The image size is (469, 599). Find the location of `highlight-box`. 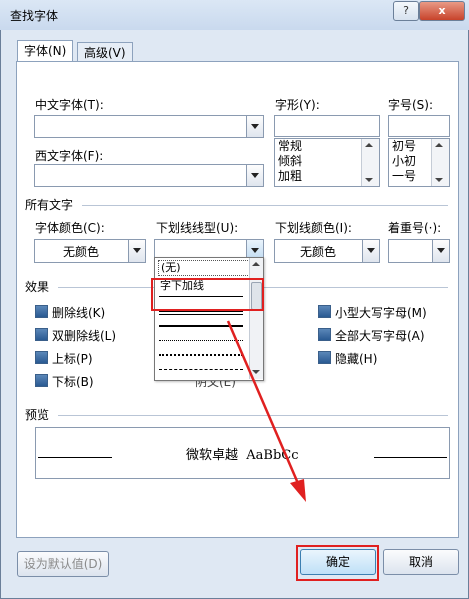

highlight-box is located at coordinates (337, 563).